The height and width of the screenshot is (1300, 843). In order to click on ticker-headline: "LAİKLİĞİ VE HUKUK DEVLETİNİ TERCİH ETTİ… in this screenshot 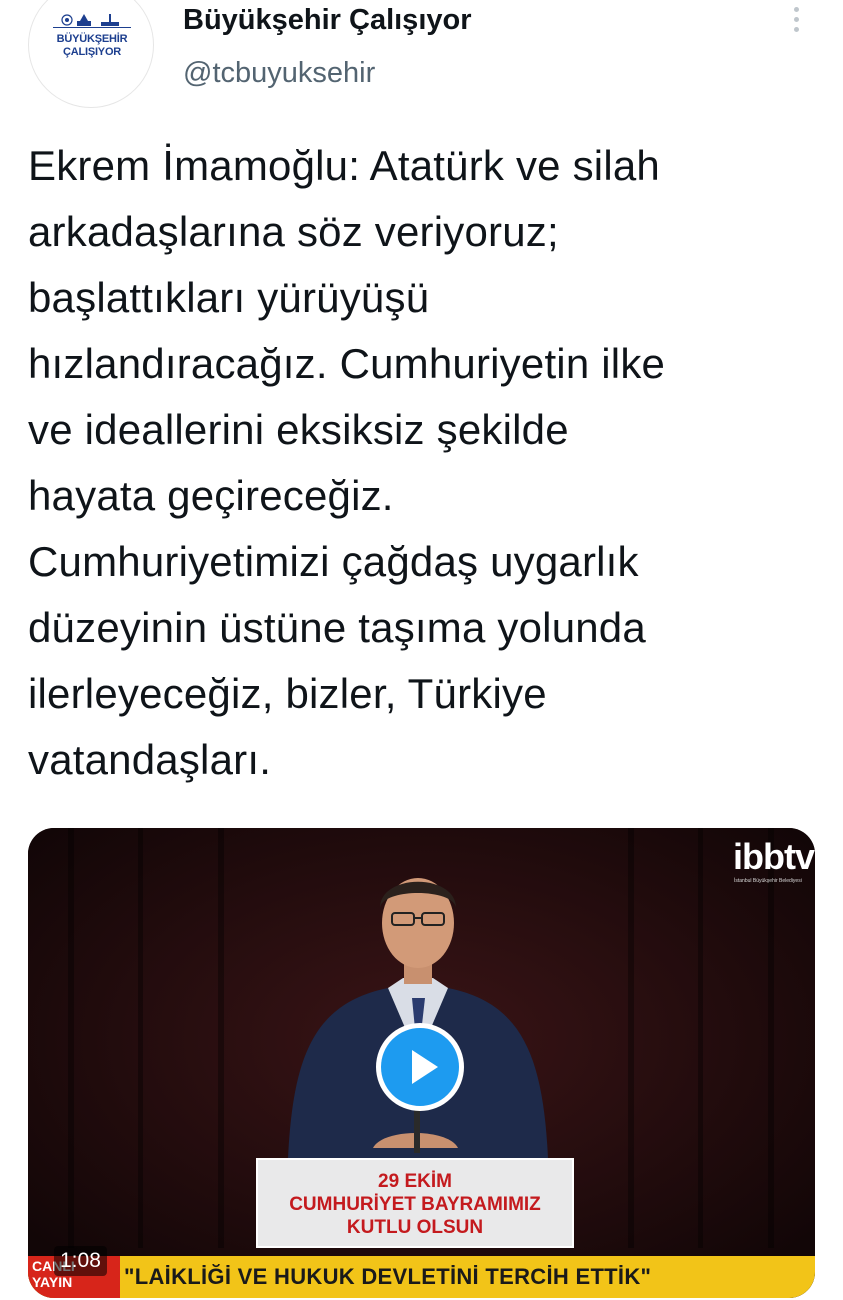, I will do `click(388, 1276)`.